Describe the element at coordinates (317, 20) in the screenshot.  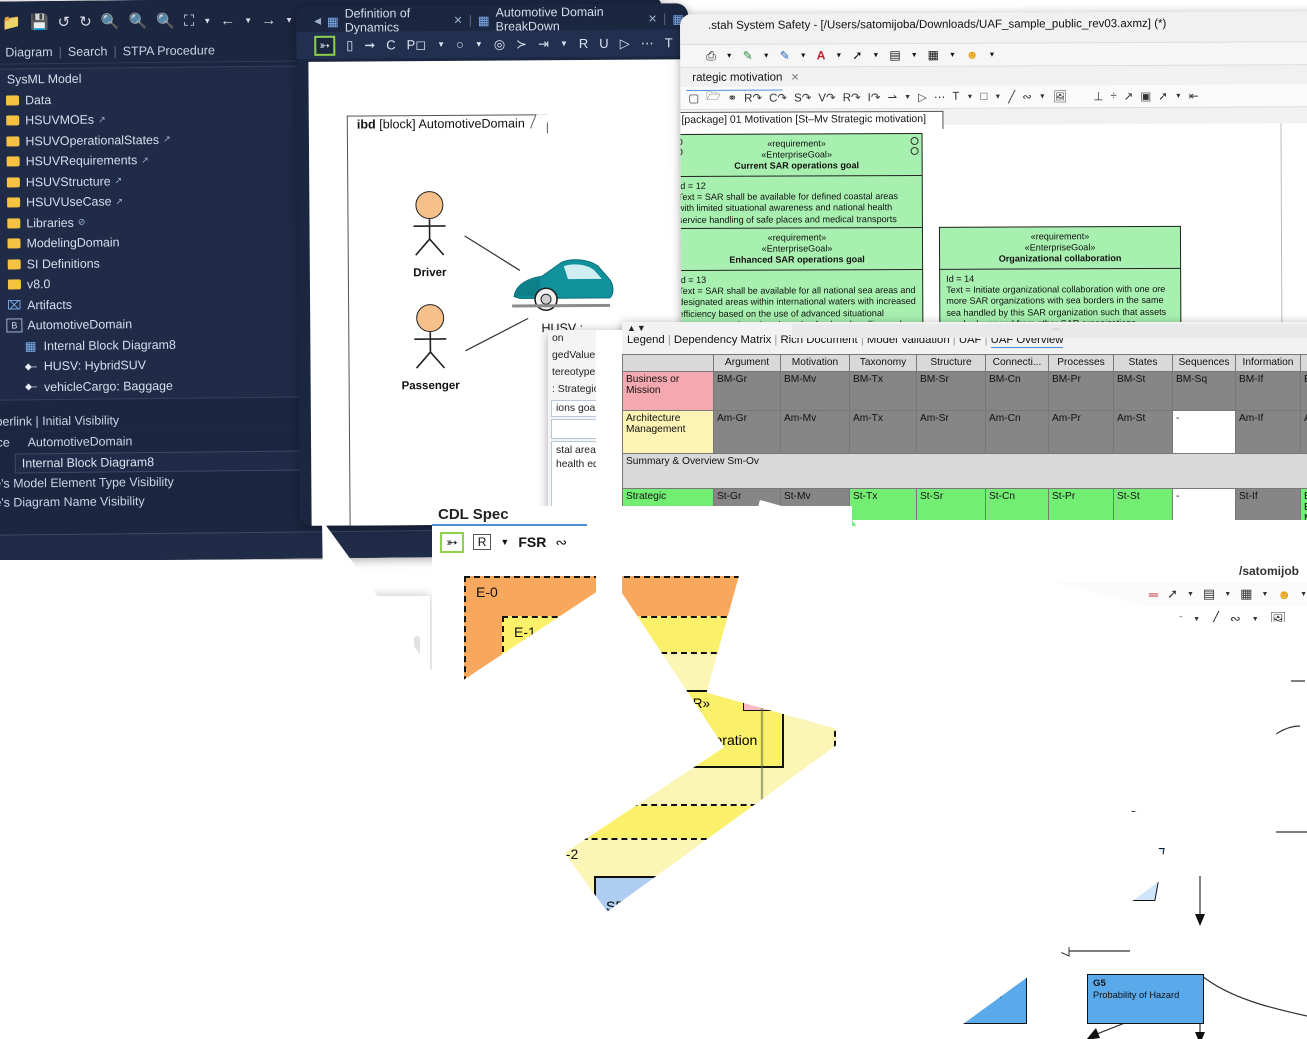
I see `scroll-left-icon: ◀` at that location.